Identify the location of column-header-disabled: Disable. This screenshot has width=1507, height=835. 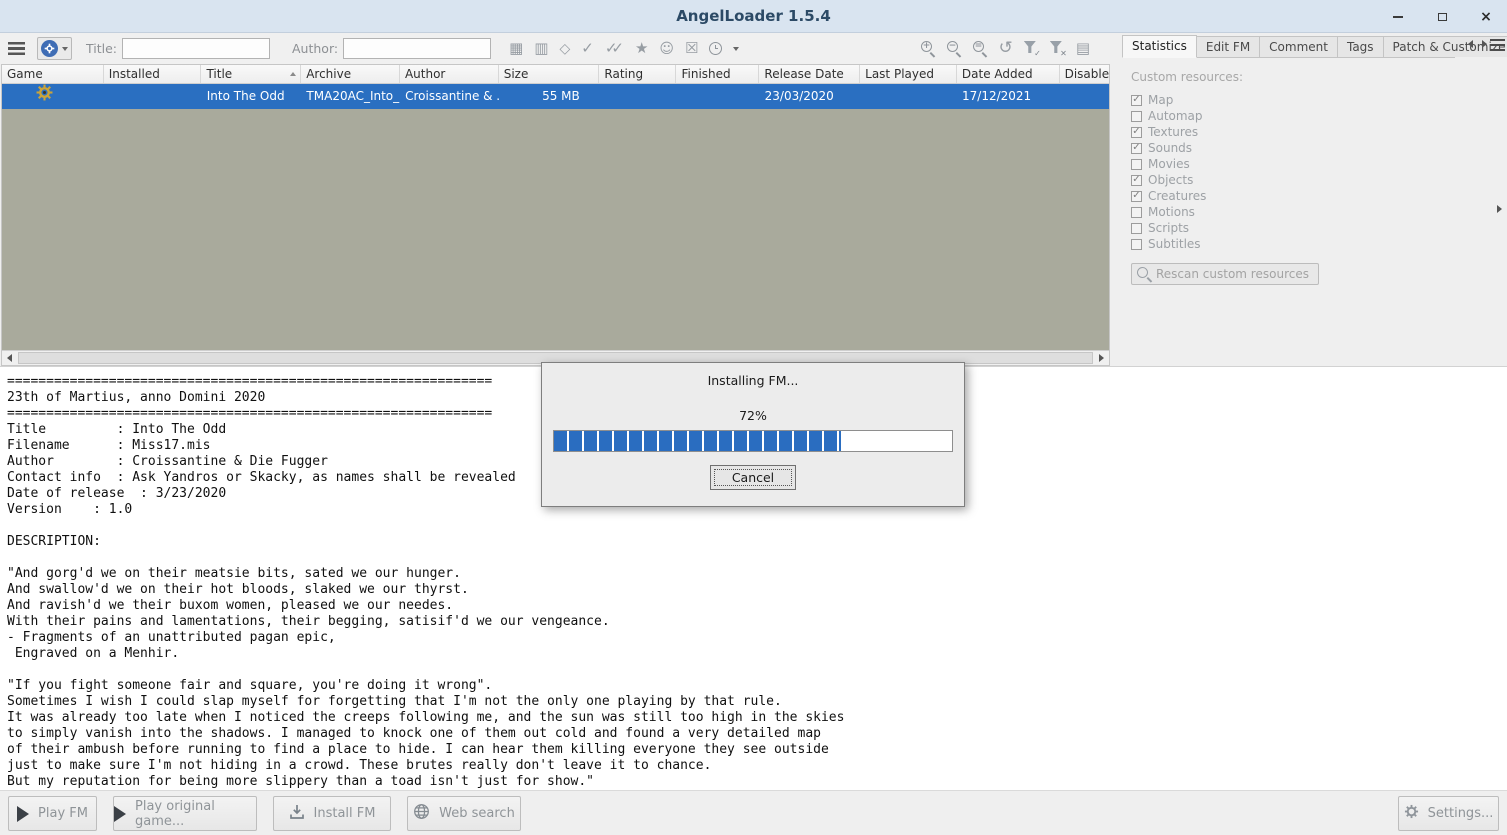
(1084, 74).